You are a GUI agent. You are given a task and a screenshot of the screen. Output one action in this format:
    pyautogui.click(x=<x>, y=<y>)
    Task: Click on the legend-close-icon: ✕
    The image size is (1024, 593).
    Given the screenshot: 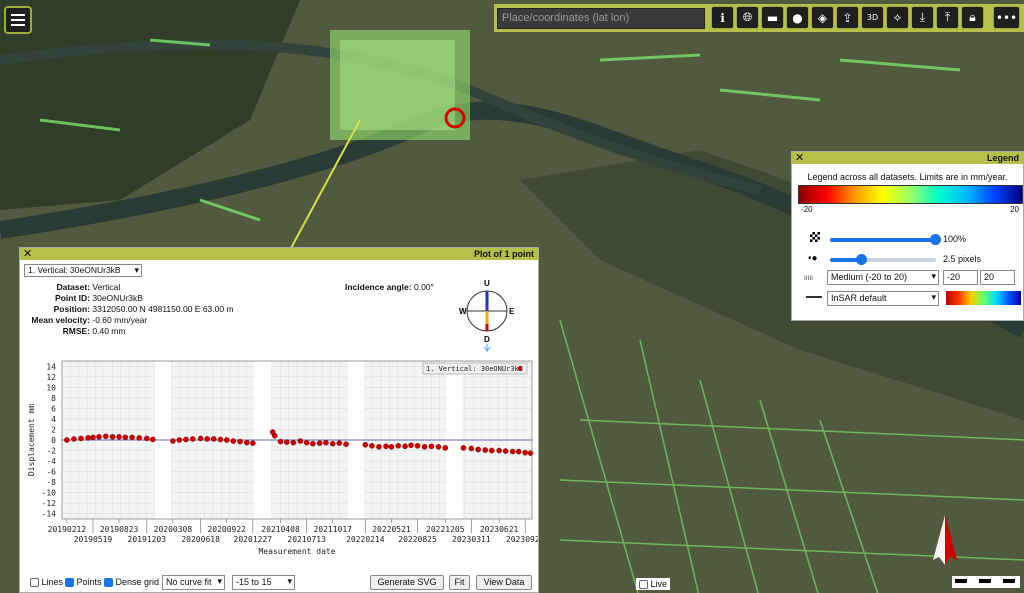 What is the action you would take?
    pyautogui.click(x=799, y=157)
    